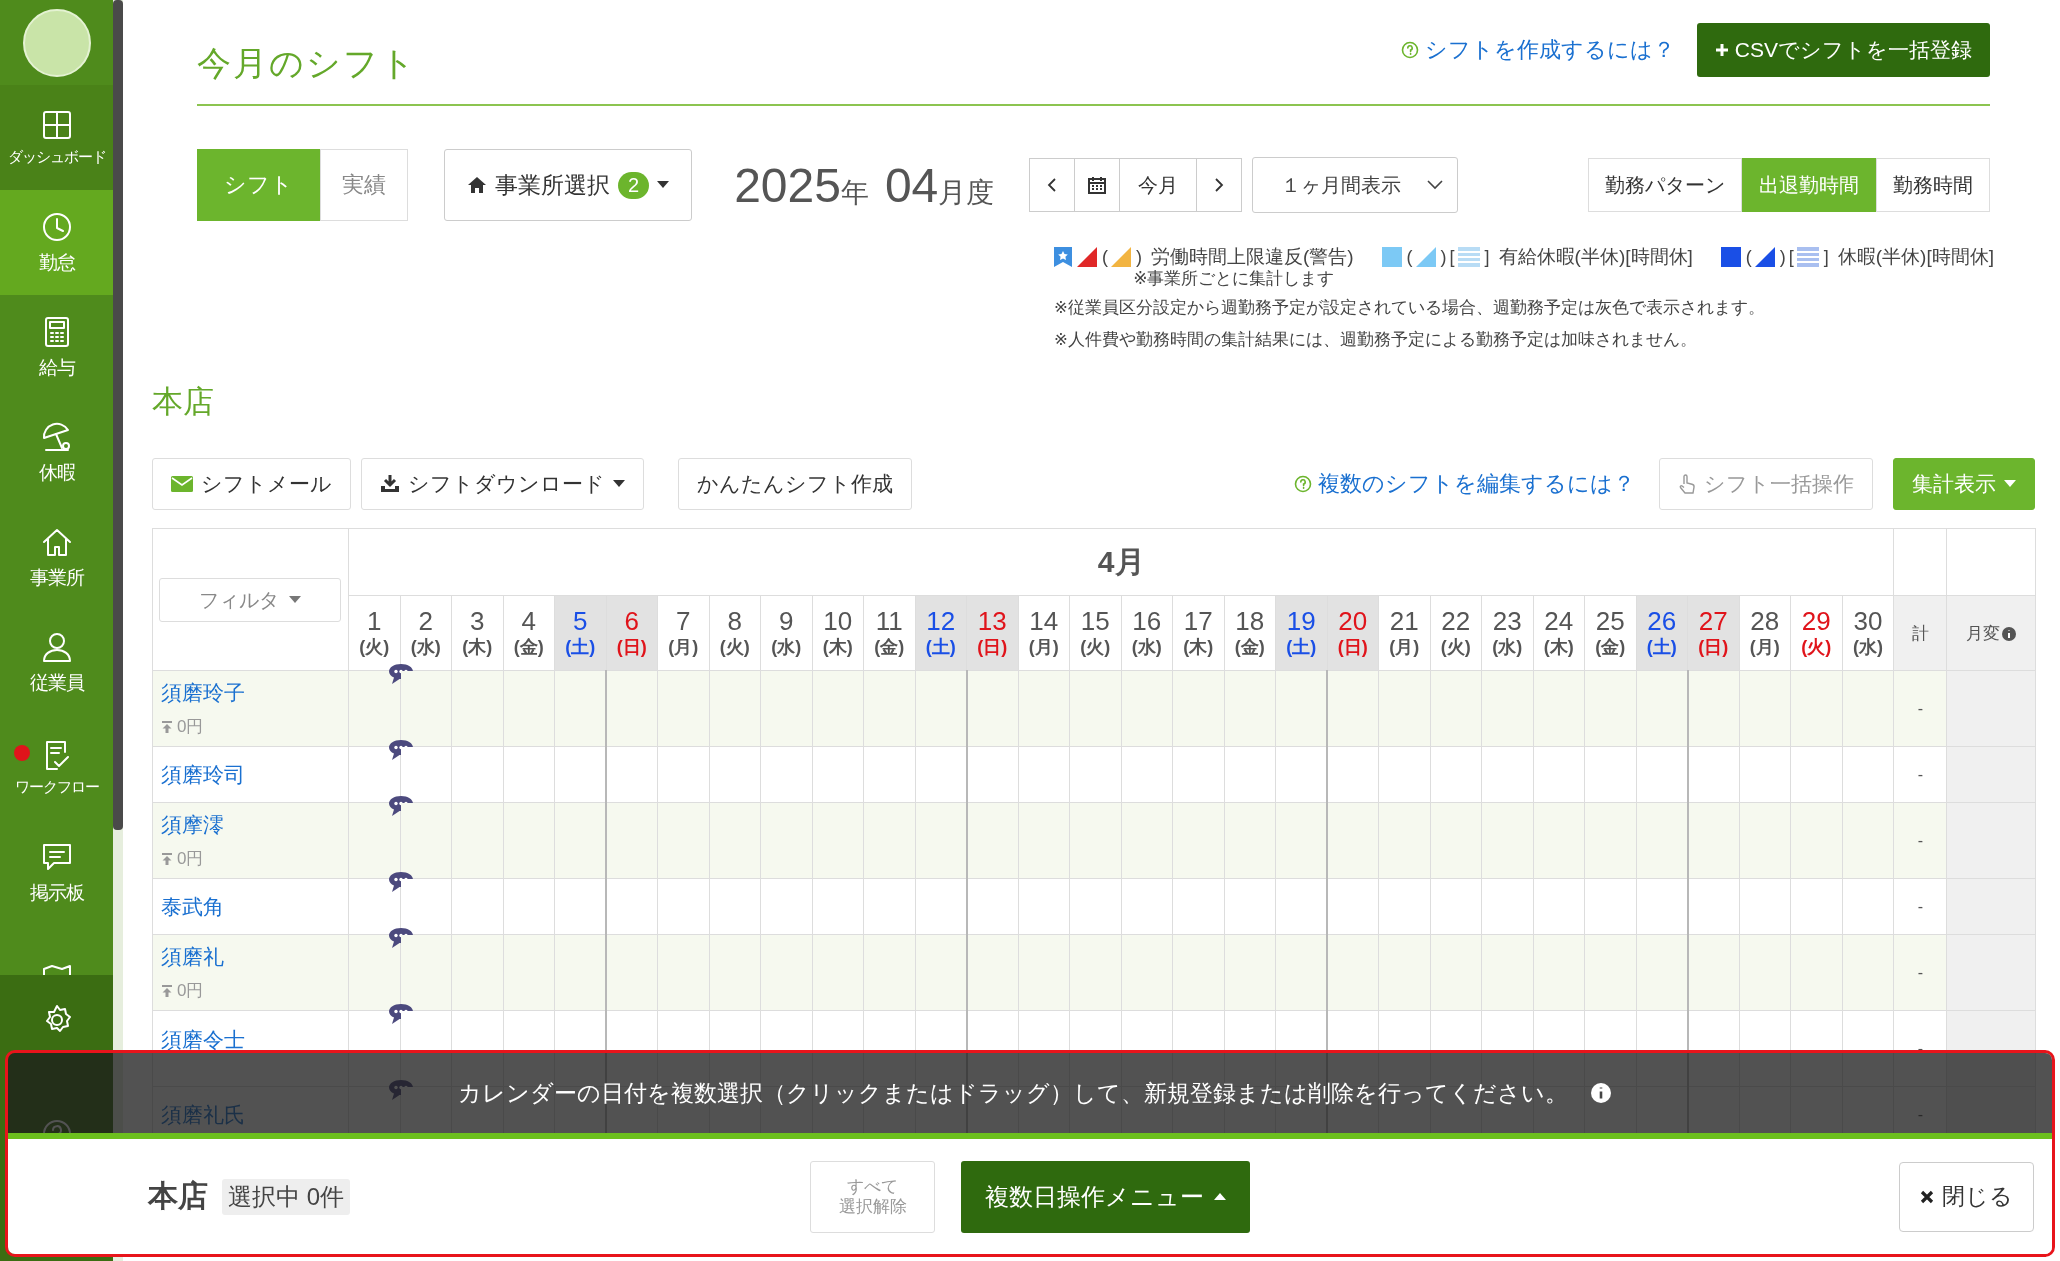  I want to click on sidebar-item: 掲示板, so click(56, 872).